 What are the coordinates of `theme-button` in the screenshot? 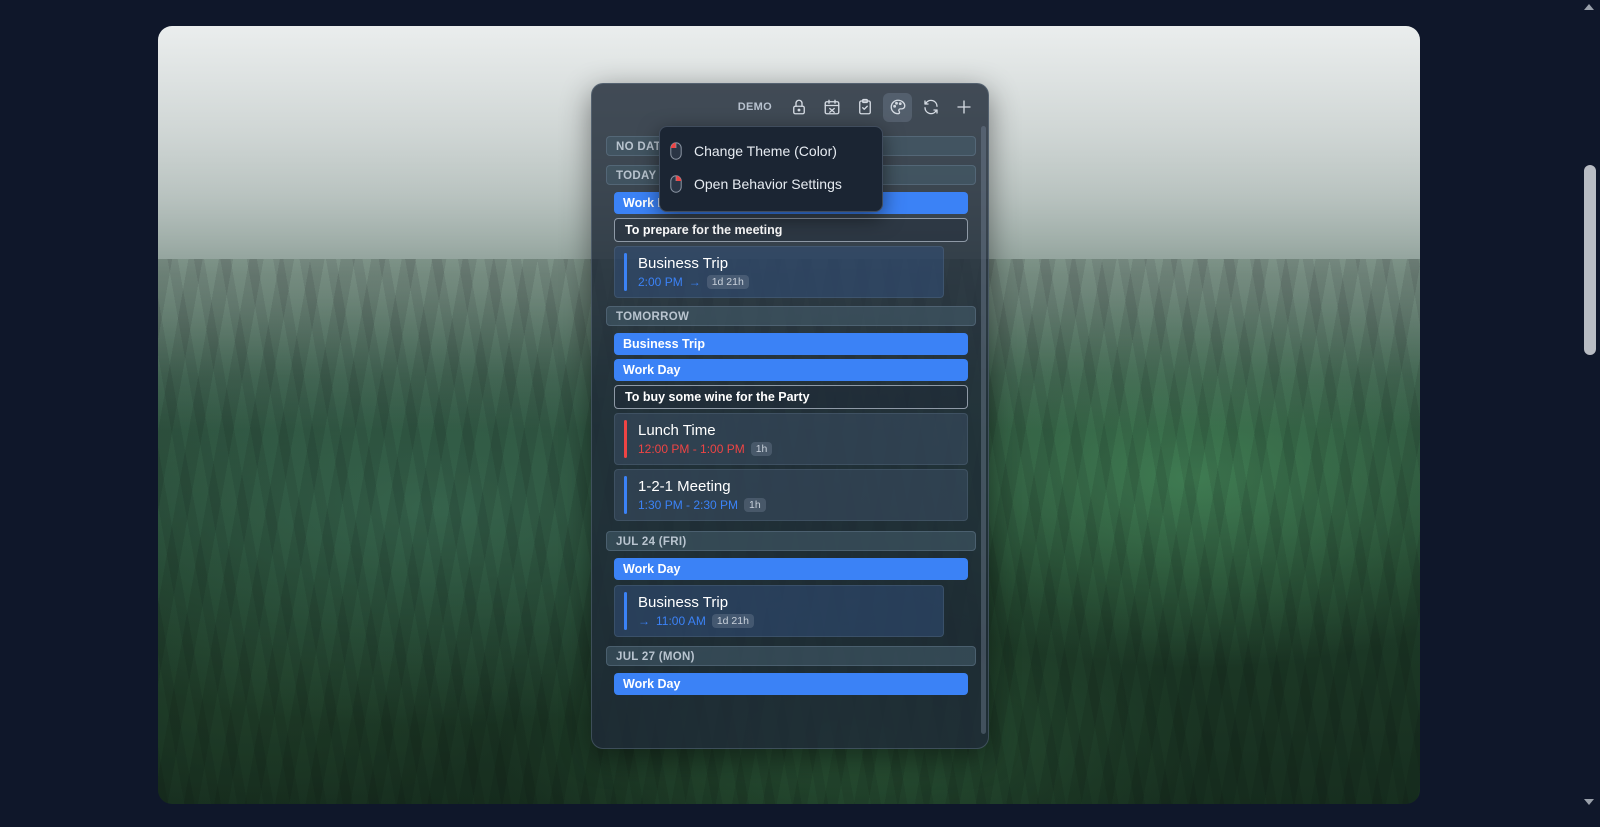 It's located at (897, 107).